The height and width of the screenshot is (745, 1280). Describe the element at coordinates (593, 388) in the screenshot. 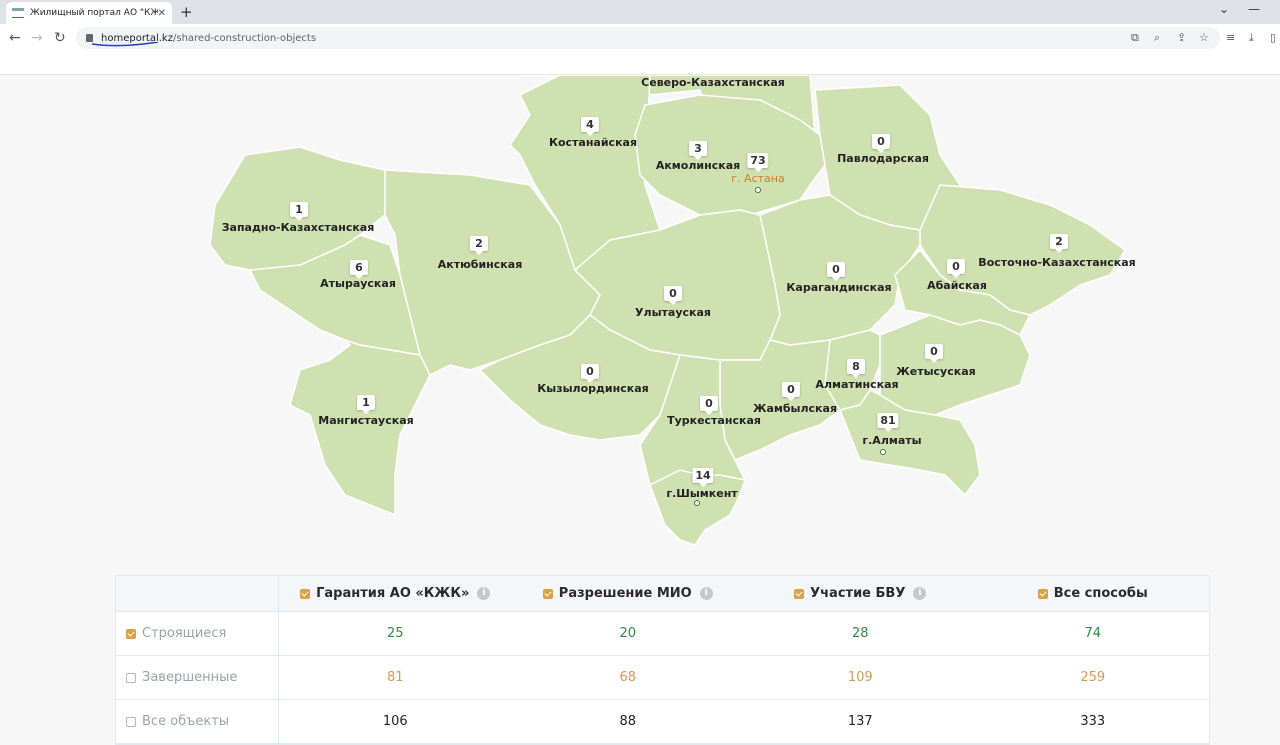

I see `region-label: Кызылординская` at that location.